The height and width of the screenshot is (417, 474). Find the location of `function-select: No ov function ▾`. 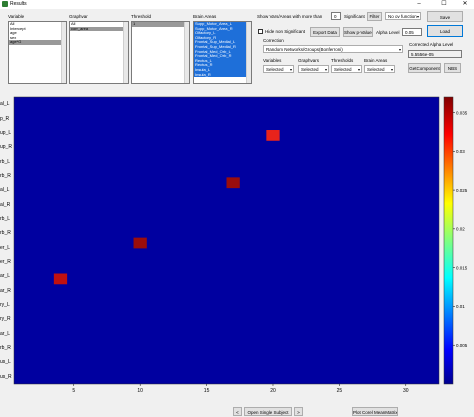

function-select: No ov function ▾ is located at coordinates (403, 16).